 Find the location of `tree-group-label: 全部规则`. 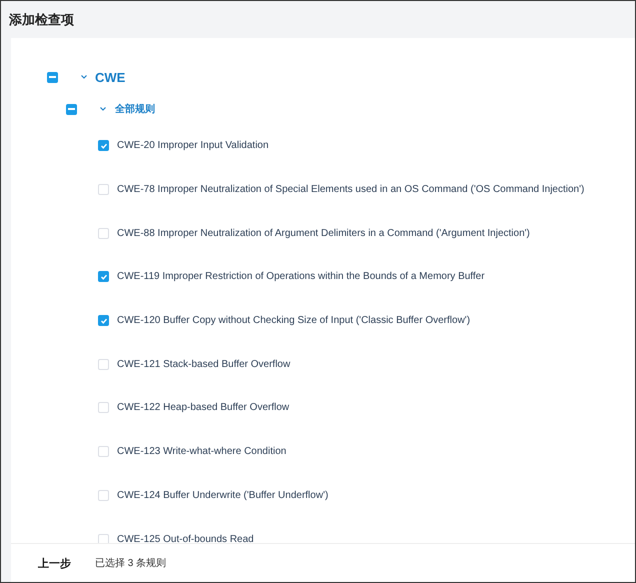

tree-group-label: 全部规则 is located at coordinates (135, 109).